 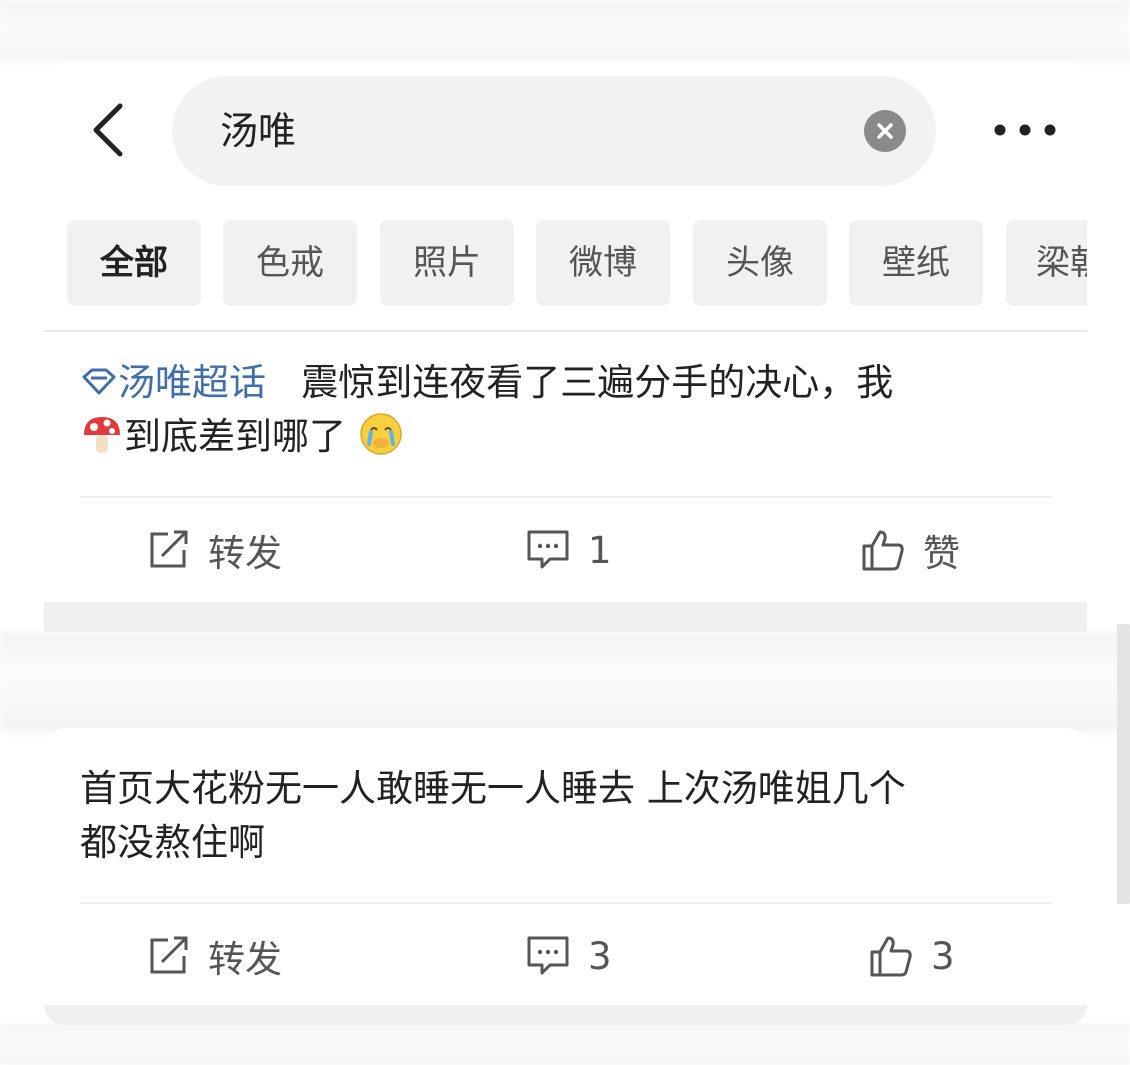 What do you see at coordinates (134, 263) in the screenshot?
I see `tab-all: 全部` at bounding box center [134, 263].